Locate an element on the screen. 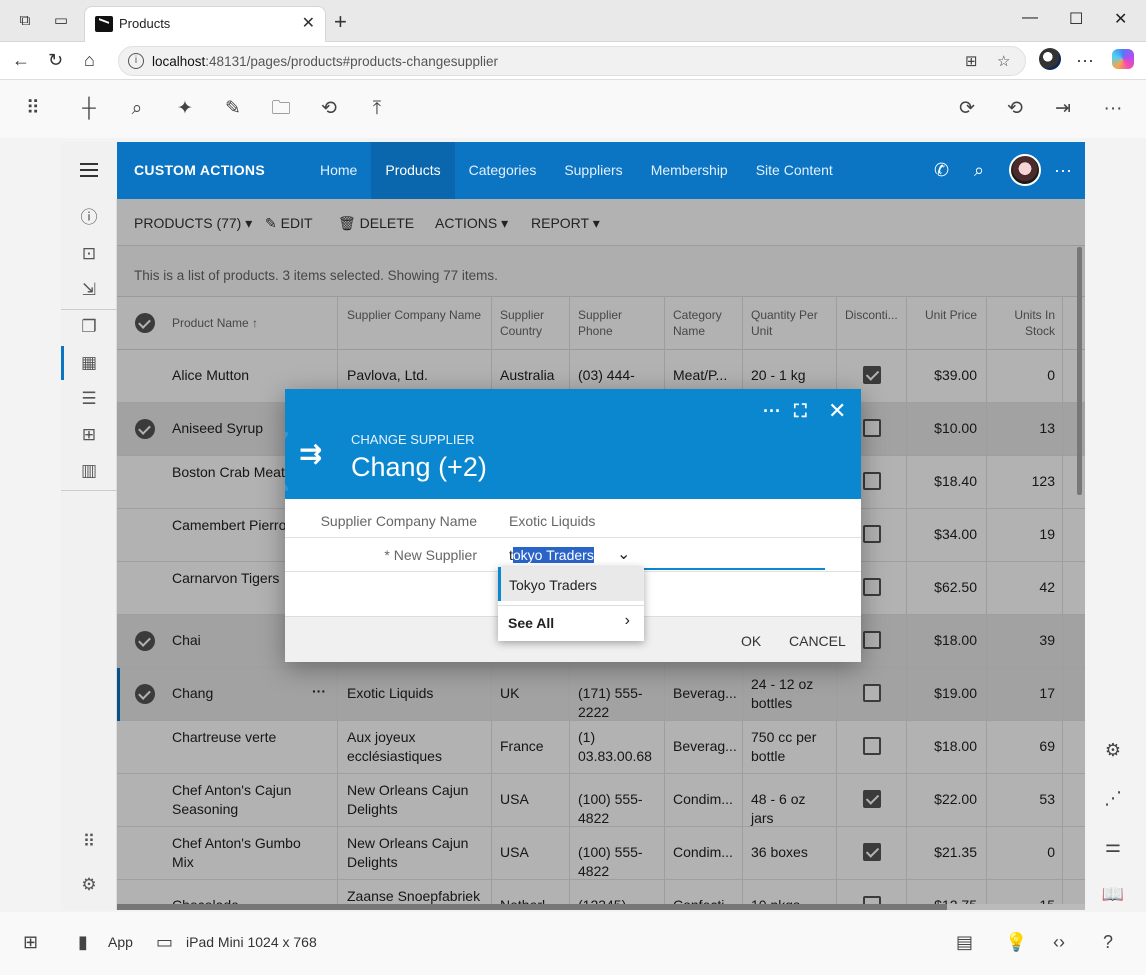 Image resolution: width=1146 pixels, height=975 pixels. field-label-required: * New Supplier is located at coordinates (430, 555).